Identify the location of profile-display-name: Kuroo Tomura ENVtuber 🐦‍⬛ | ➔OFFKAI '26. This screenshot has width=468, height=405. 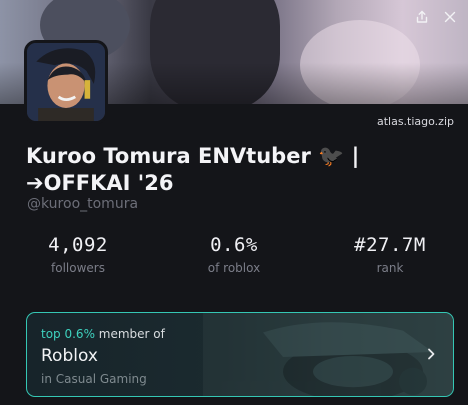
(193, 169).